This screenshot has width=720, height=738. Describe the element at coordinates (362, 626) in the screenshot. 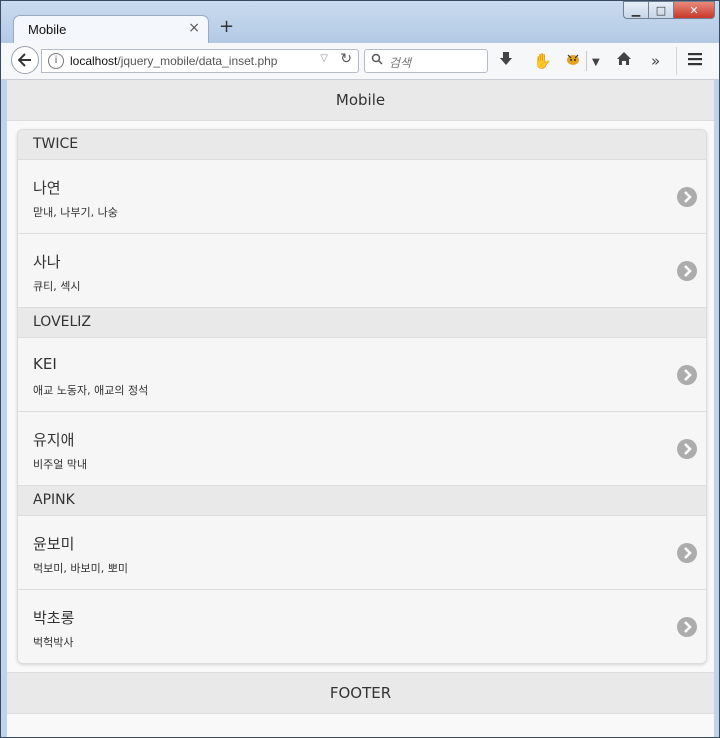

I see `list-item: 박초롱 벅헉박사` at that location.